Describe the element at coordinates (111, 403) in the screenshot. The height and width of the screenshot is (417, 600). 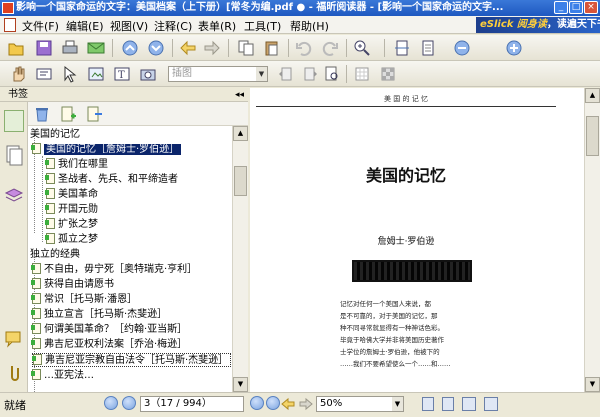
I see `first-page-icon` at that location.